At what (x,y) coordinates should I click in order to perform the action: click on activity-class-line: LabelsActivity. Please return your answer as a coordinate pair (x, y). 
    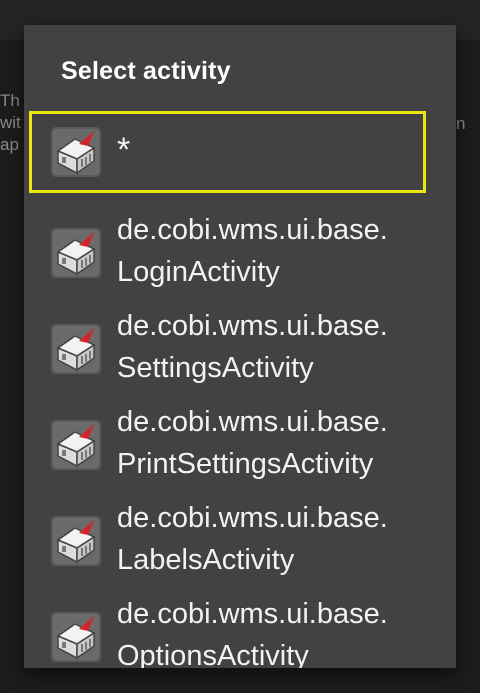
    Looking at the image, I should click on (206, 560).